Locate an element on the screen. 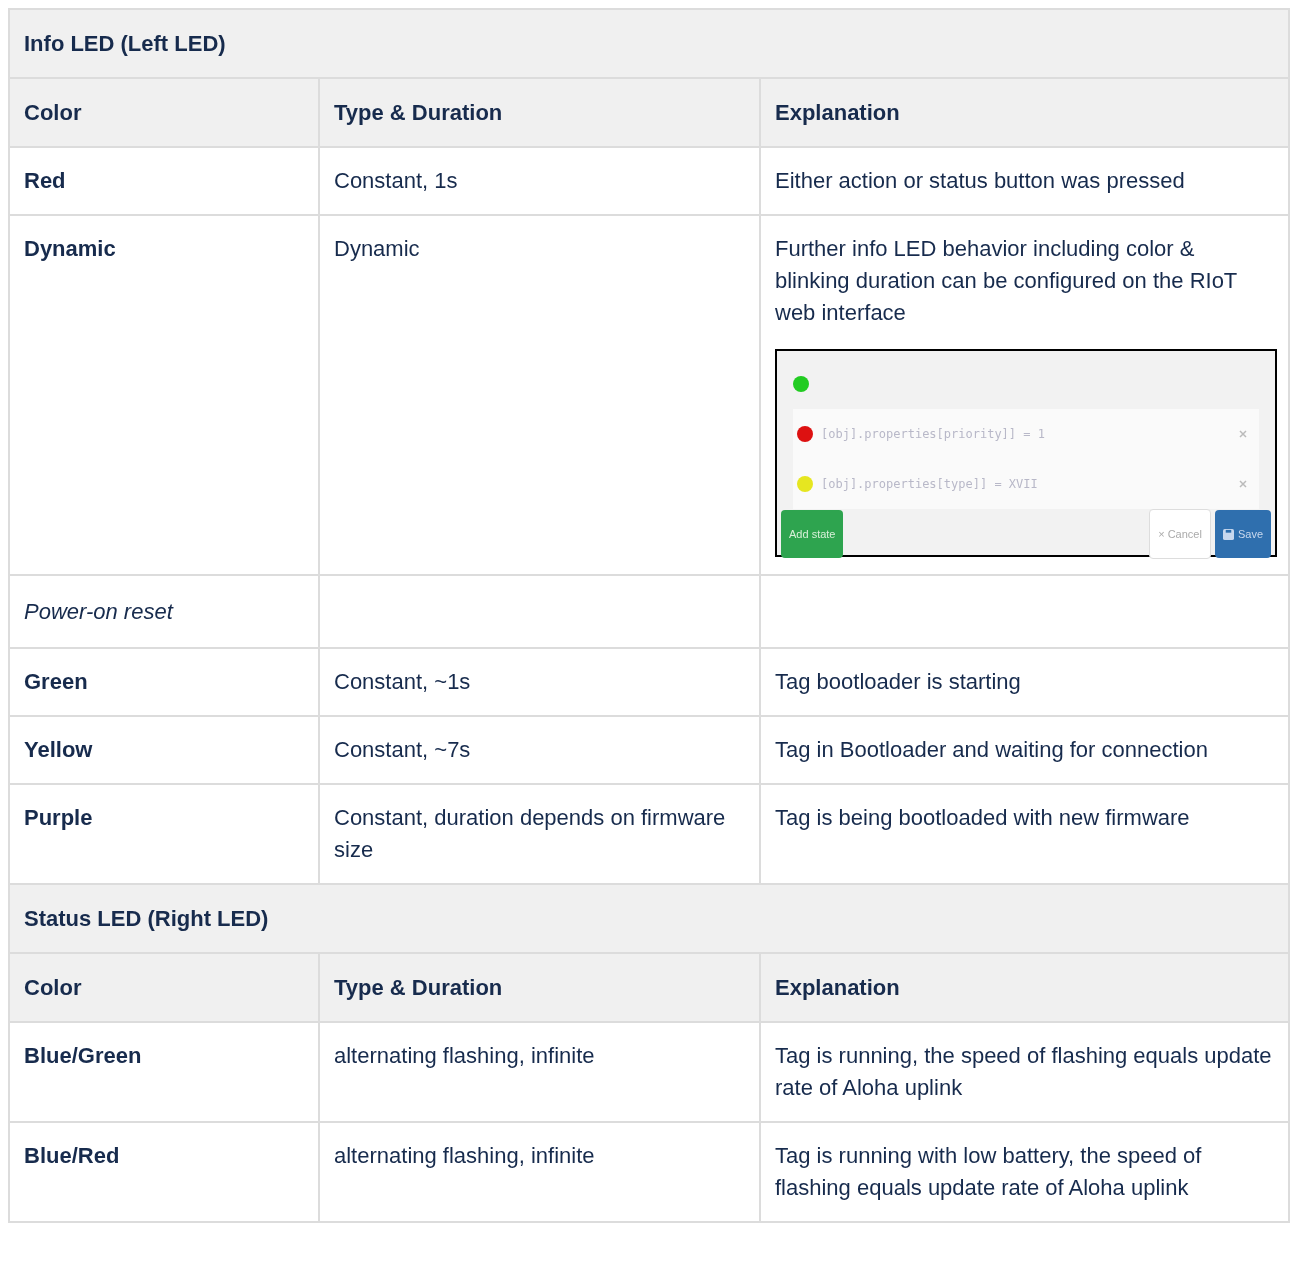  table-cell-text: Tag is running, the speed of flashing equals update rate of Aloha uplink is located at coordinates (1024, 1072).